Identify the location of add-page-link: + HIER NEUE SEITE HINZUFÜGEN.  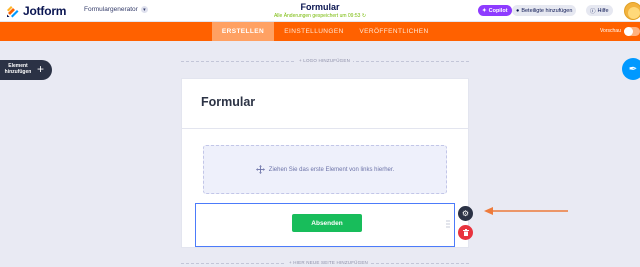
(328, 262).